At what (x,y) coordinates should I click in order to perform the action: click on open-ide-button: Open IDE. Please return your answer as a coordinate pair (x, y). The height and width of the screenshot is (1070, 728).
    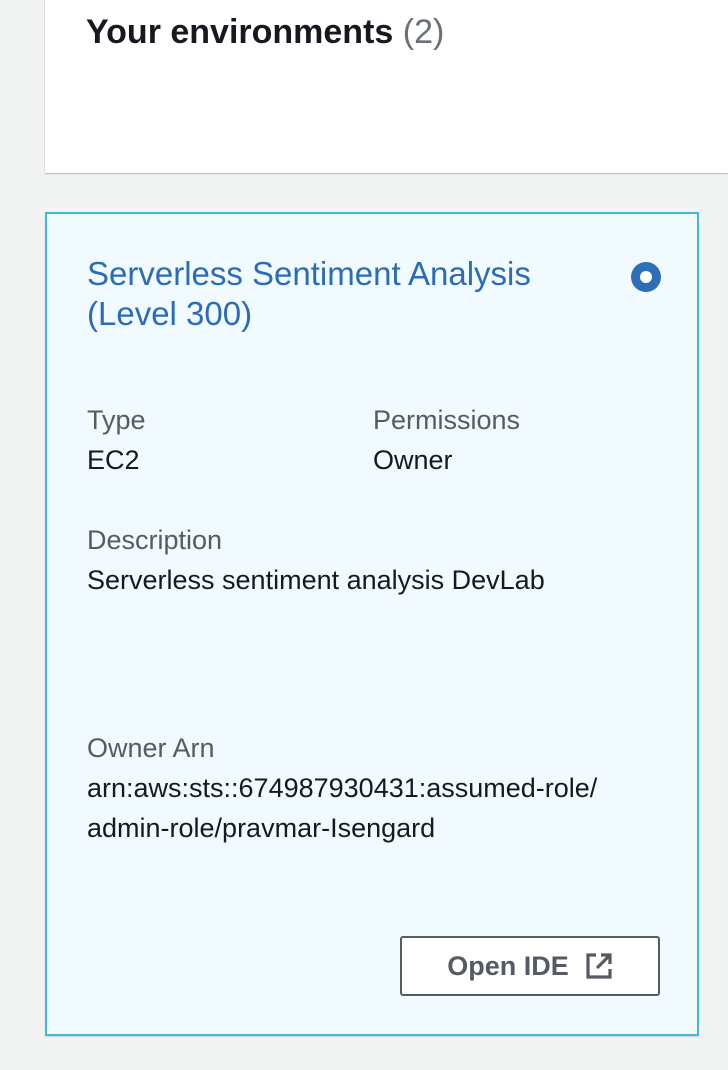
    Looking at the image, I should click on (530, 966).